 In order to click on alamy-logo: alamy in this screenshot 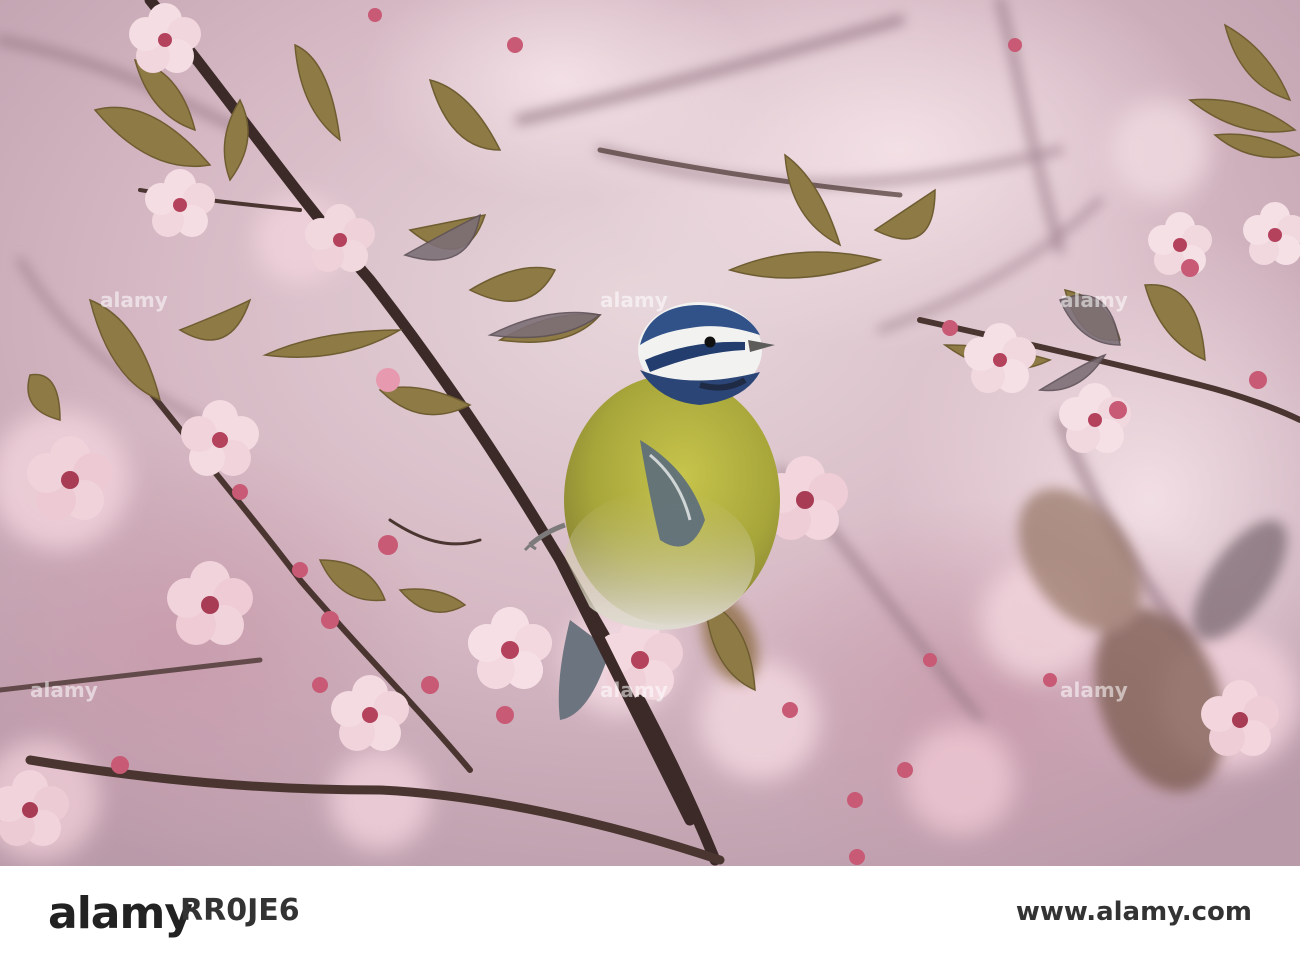, I will do `click(120, 913)`.